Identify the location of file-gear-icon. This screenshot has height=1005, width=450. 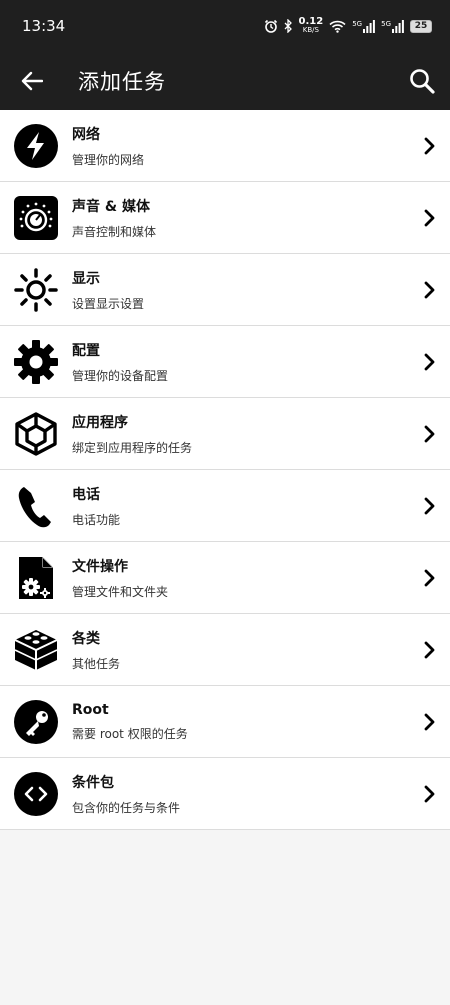
(36, 577).